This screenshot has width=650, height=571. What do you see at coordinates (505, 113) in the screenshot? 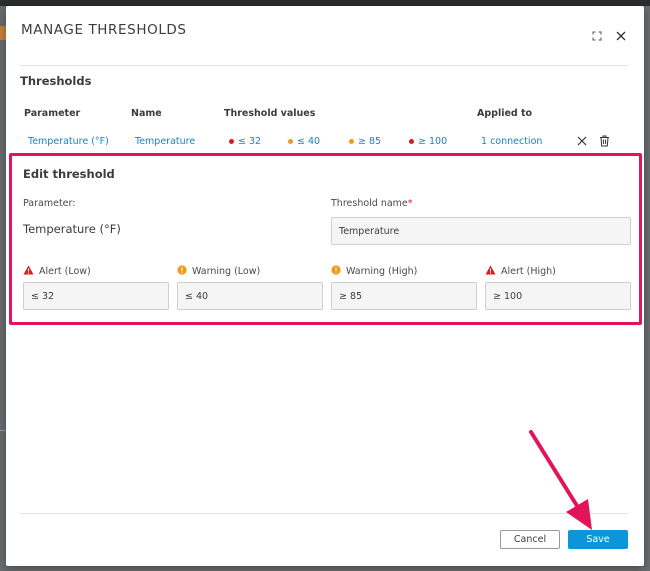
I see `column-header-applied-to: Applied to` at bounding box center [505, 113].